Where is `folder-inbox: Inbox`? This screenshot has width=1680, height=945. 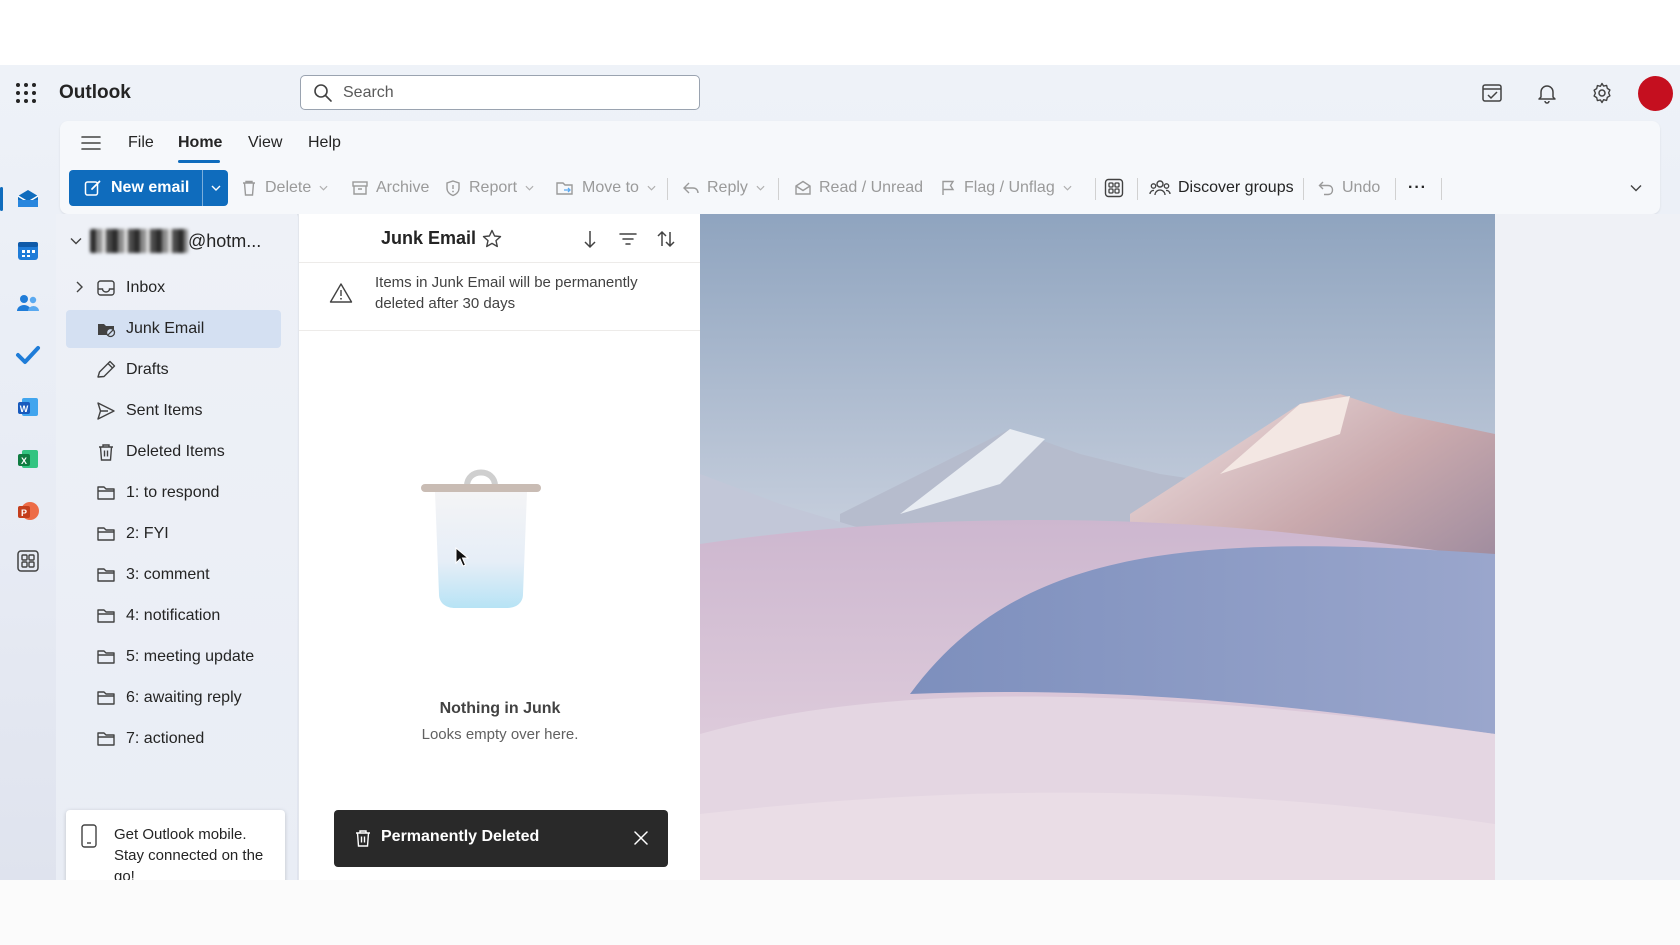
folder-inbox: Inbox is located at coordinates (173, 288).